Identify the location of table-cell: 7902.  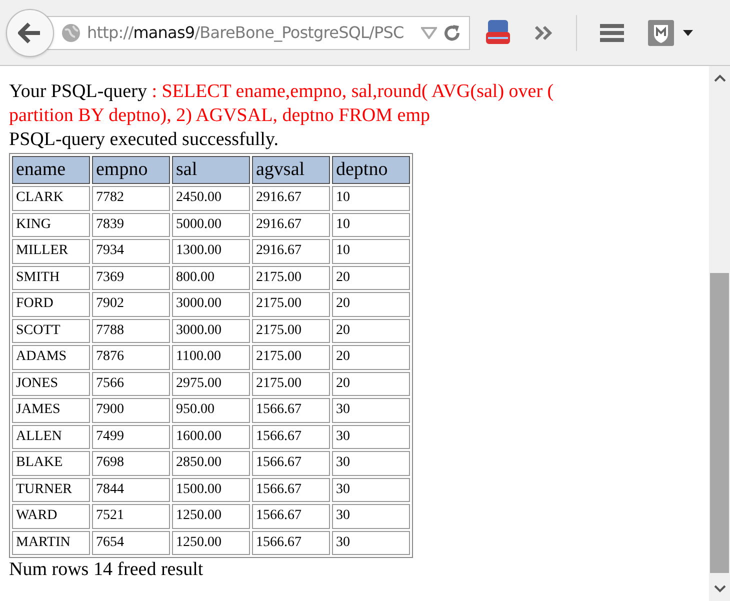
(131, 304).